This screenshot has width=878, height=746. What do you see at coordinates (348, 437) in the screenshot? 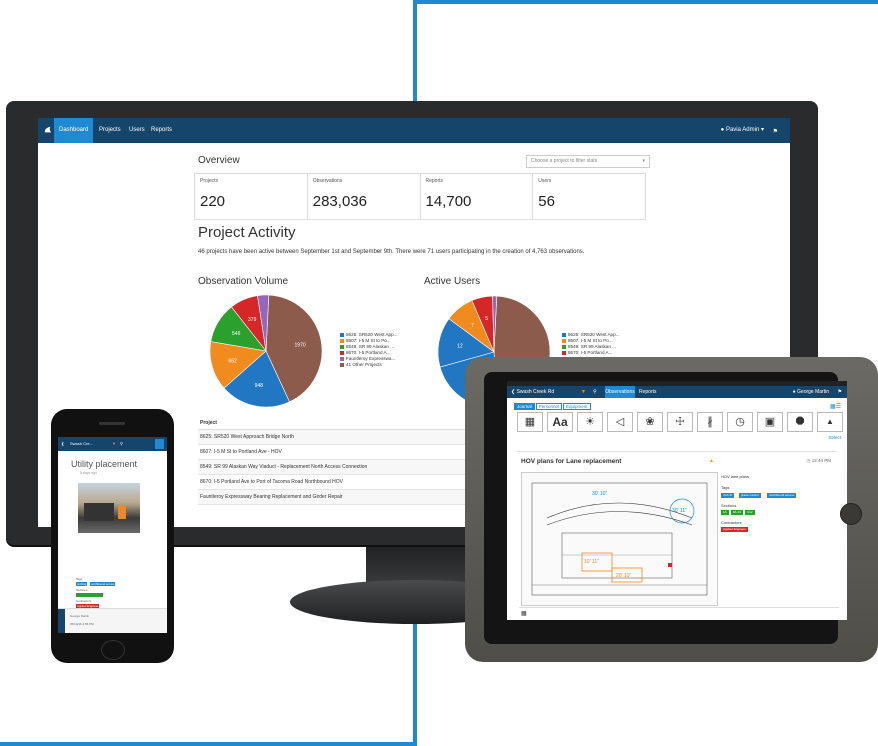
I see `table-row: 8625: SR520 West Approach Bridge North` at bounding box center [348, 437].